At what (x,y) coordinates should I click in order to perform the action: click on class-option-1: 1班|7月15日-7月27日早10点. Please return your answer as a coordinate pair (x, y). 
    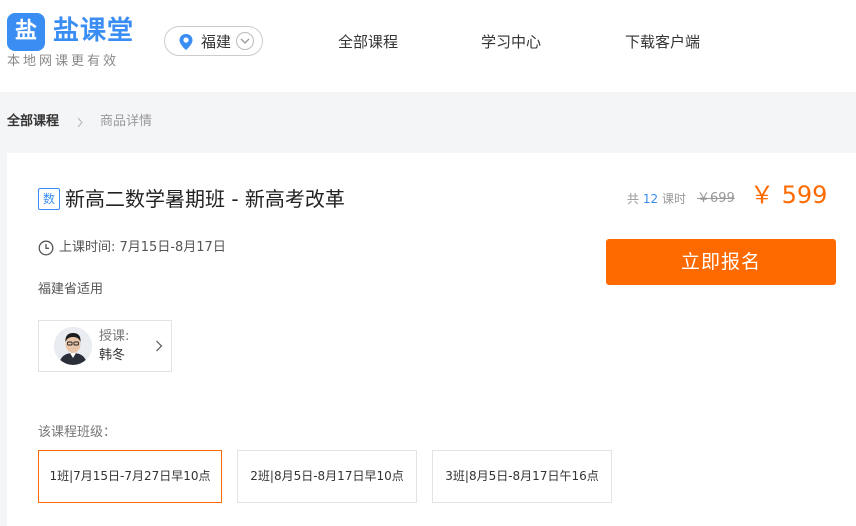
    Looking at the image, I should click on (130, 476).